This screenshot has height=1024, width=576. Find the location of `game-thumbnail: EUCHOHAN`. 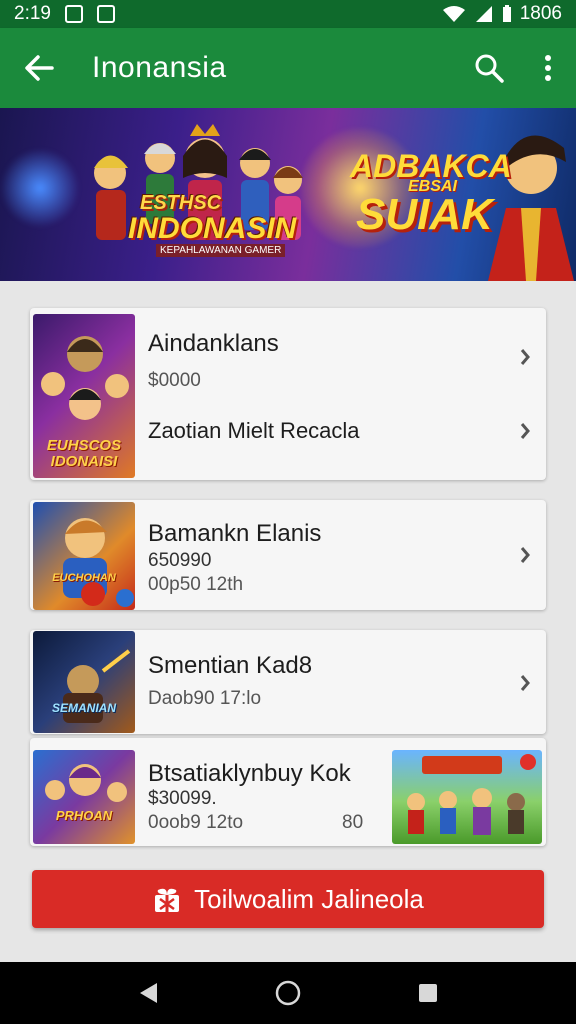

game-thumbnail: EUCHOHAN is located at coordinates (84, 556).